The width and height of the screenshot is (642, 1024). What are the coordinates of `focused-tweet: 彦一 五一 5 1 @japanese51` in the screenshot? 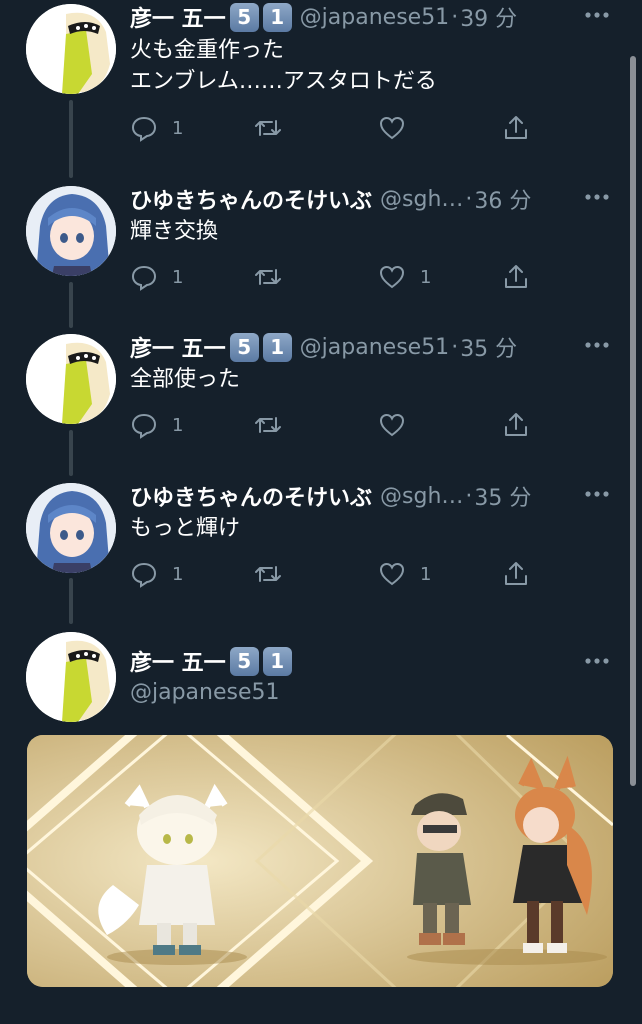 It's located at (321, 678).